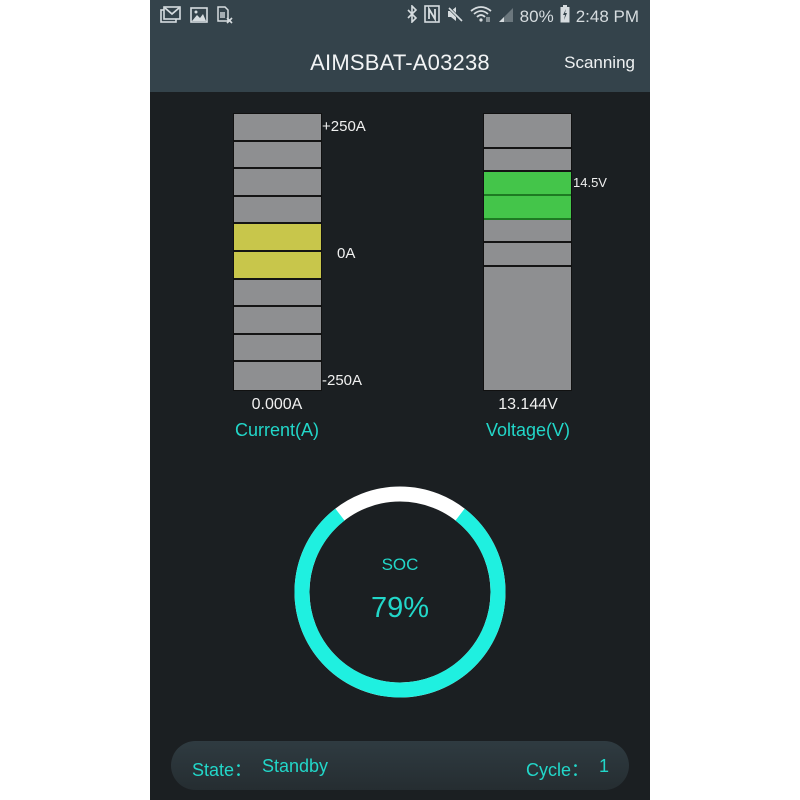  Describe the element at coordinates (604, 766) in the screenshot. I see `cycle-value: 1` at that location.